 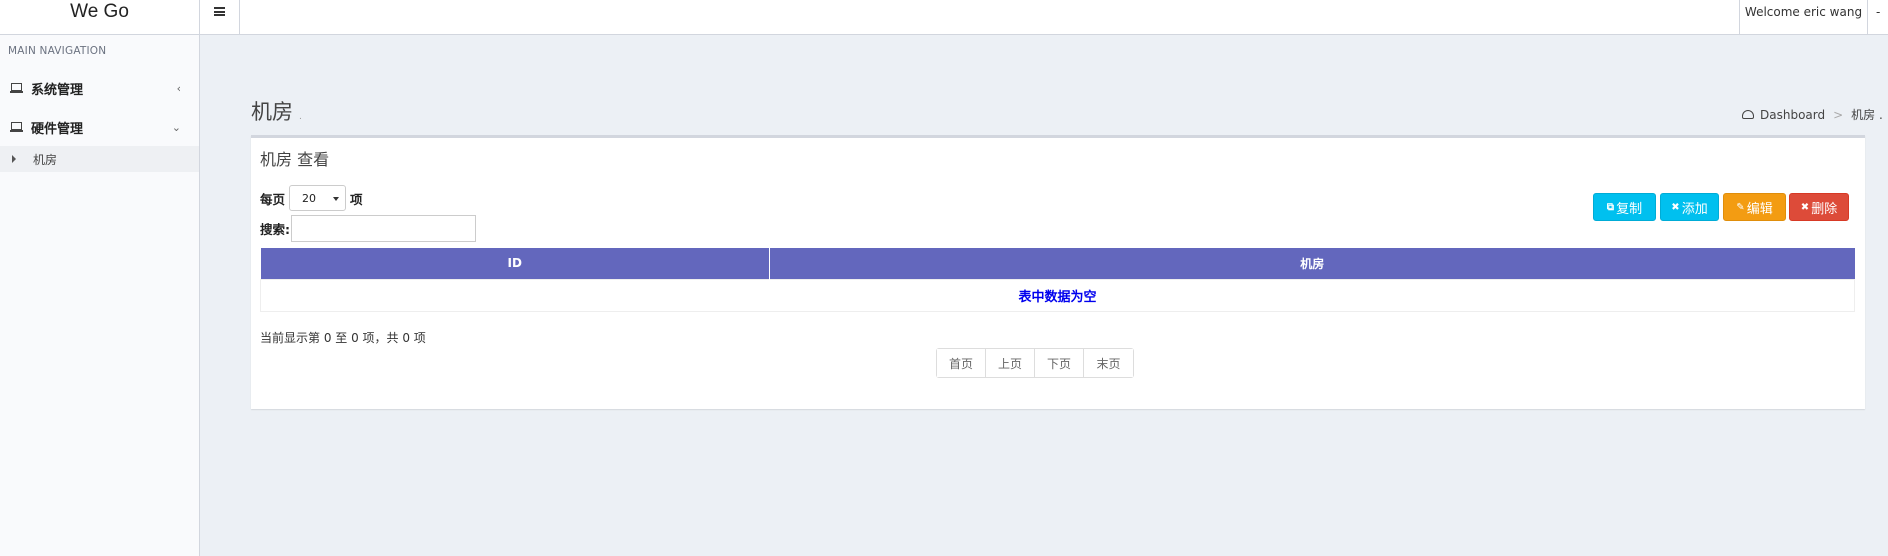 I want to click on sidebar-toggle-button, so click(x=220, y=17).